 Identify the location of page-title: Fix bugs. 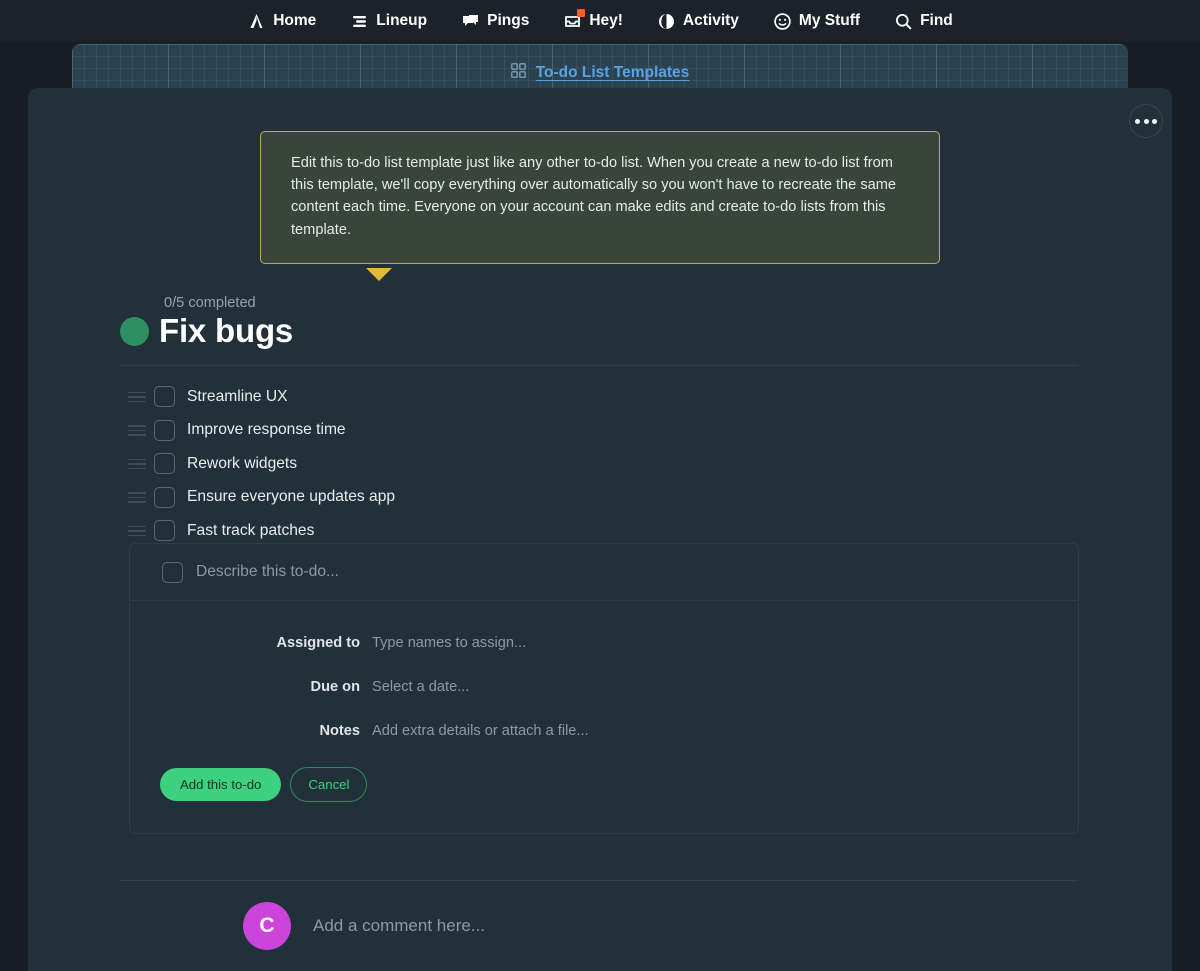
(226, 330).